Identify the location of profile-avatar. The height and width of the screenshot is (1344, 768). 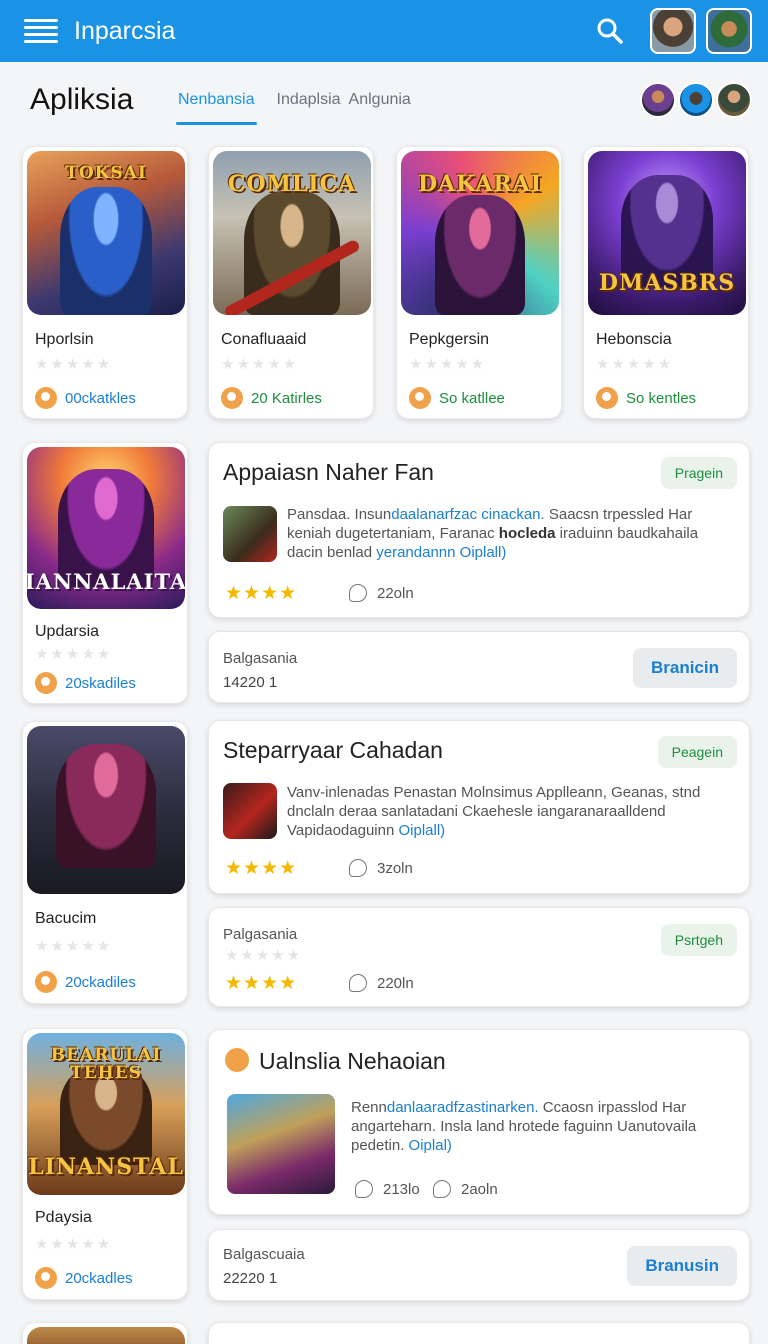
(673, 31).